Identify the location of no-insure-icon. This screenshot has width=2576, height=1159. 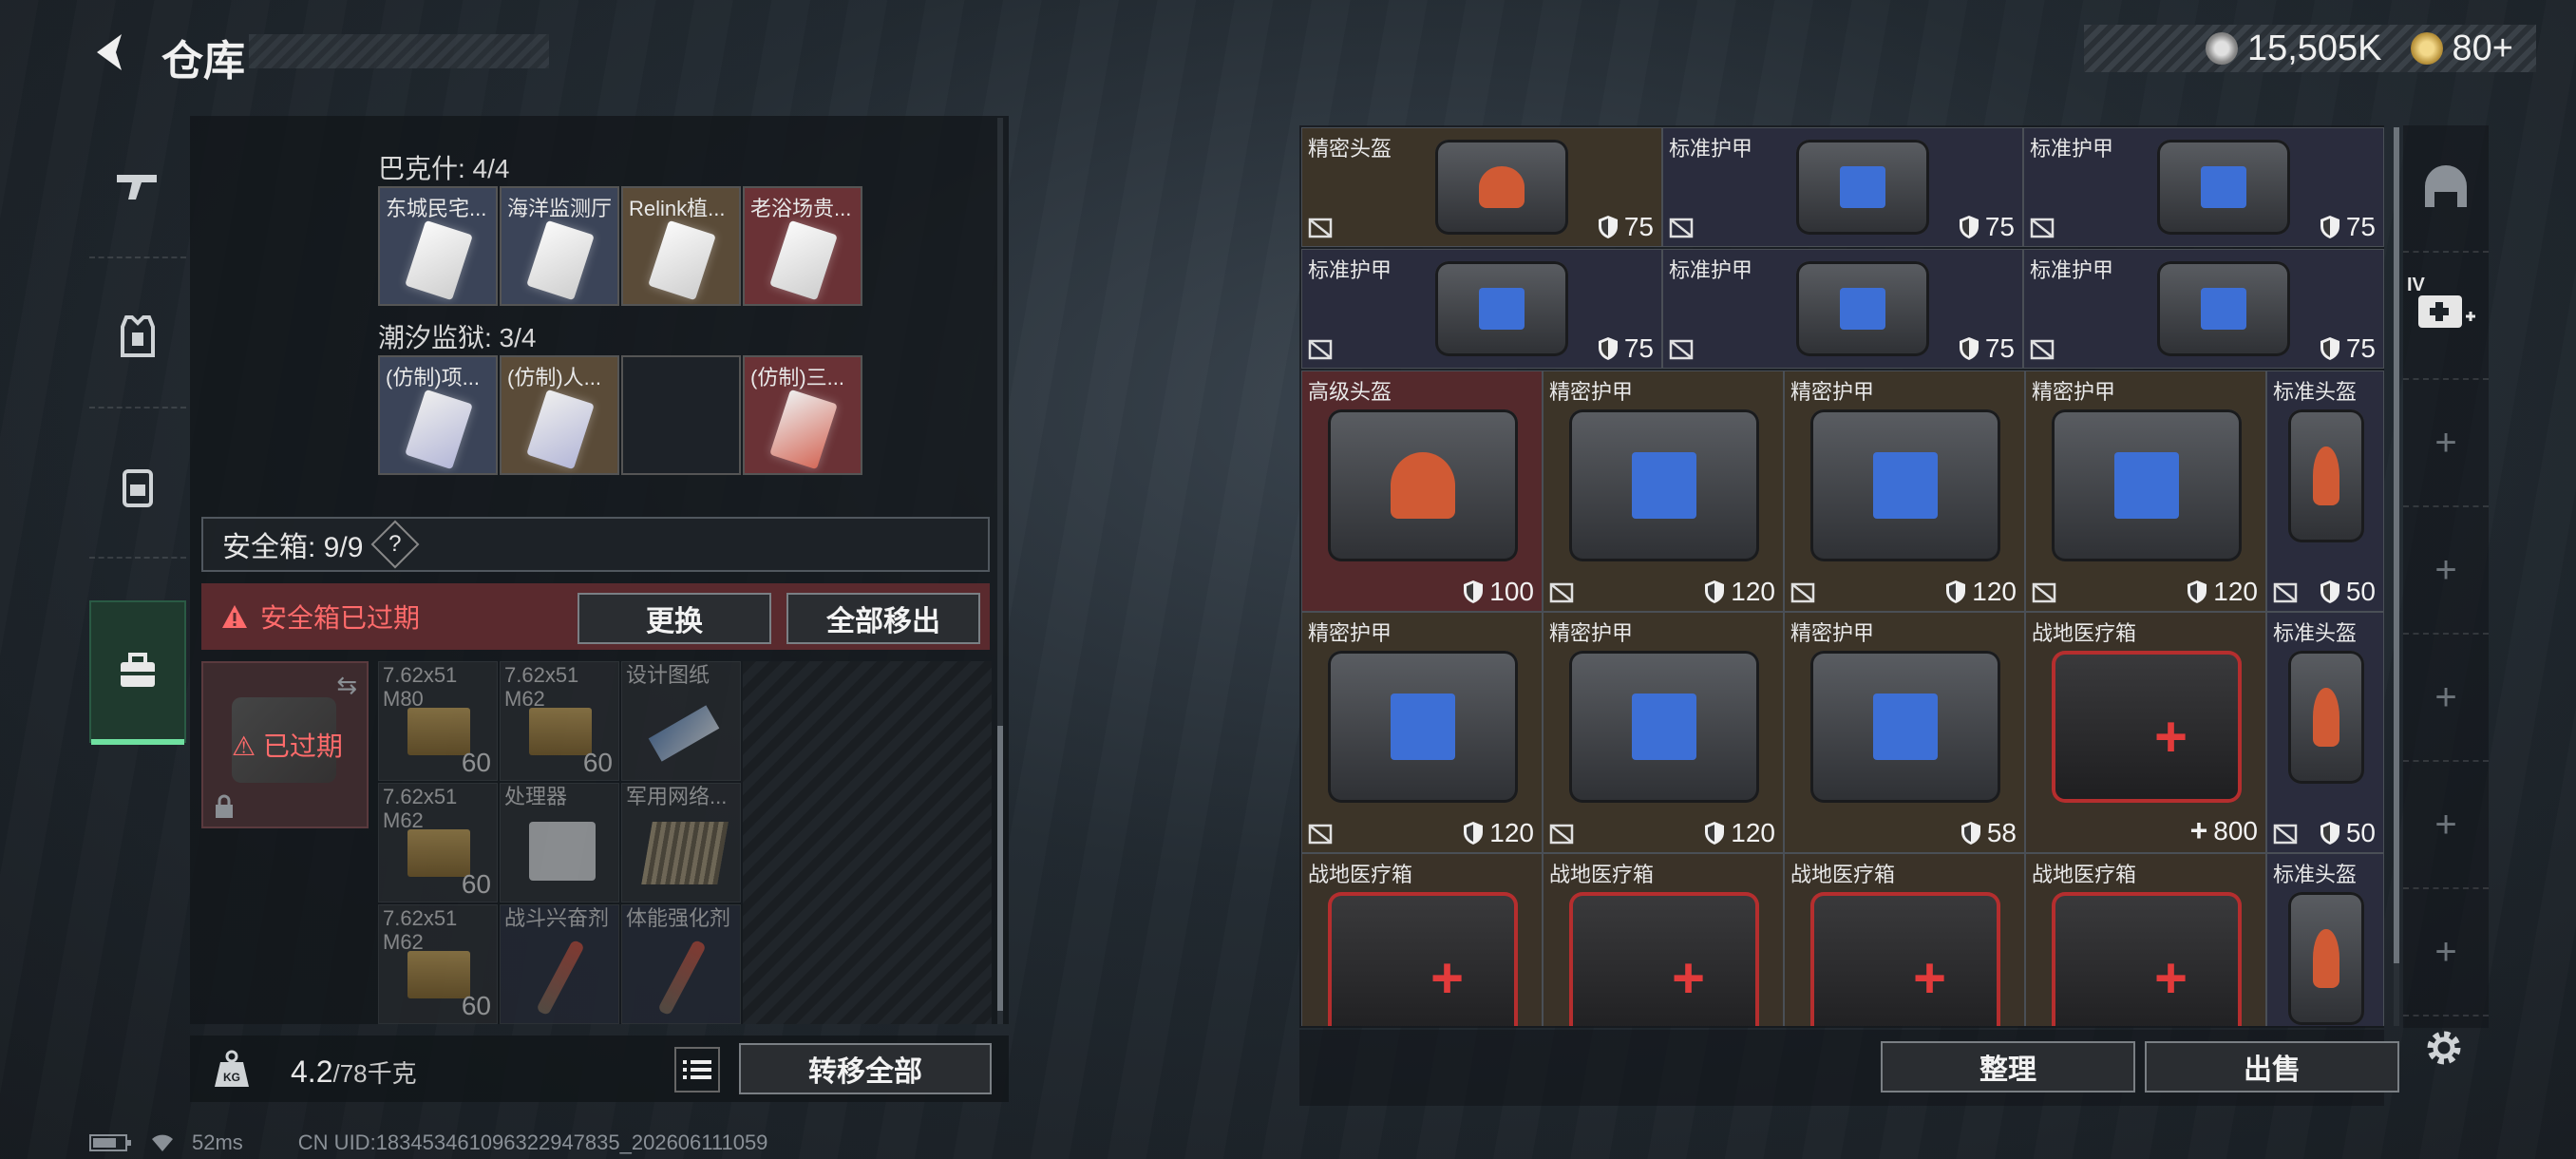
(2043, 228).